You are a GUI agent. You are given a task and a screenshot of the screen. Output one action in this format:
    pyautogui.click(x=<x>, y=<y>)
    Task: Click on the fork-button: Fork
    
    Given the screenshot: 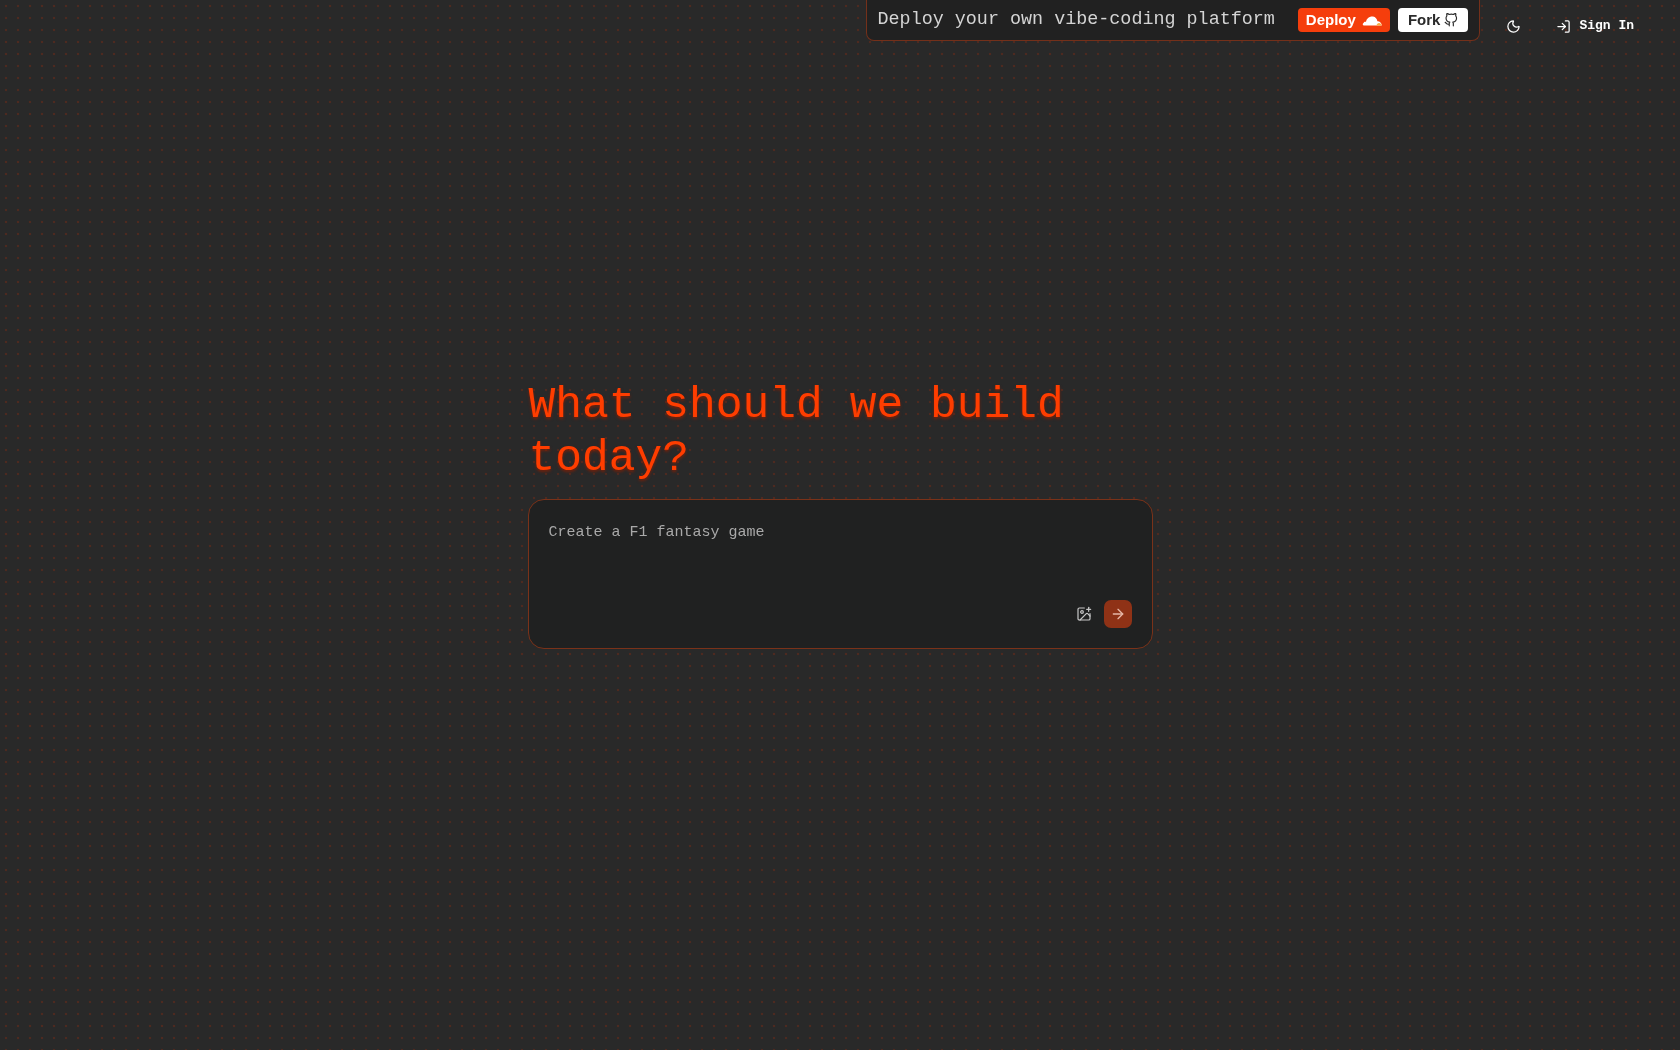 What is the action you would take?
    pyautogui.click(x=1433, y=20)
    